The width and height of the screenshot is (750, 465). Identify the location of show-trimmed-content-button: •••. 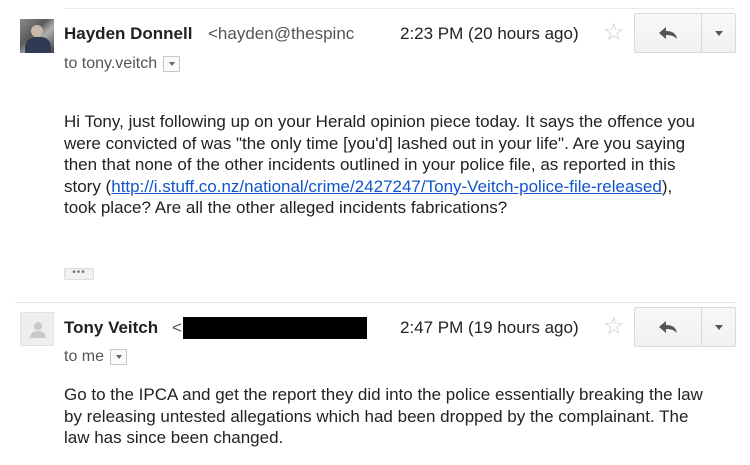
(79, 274).